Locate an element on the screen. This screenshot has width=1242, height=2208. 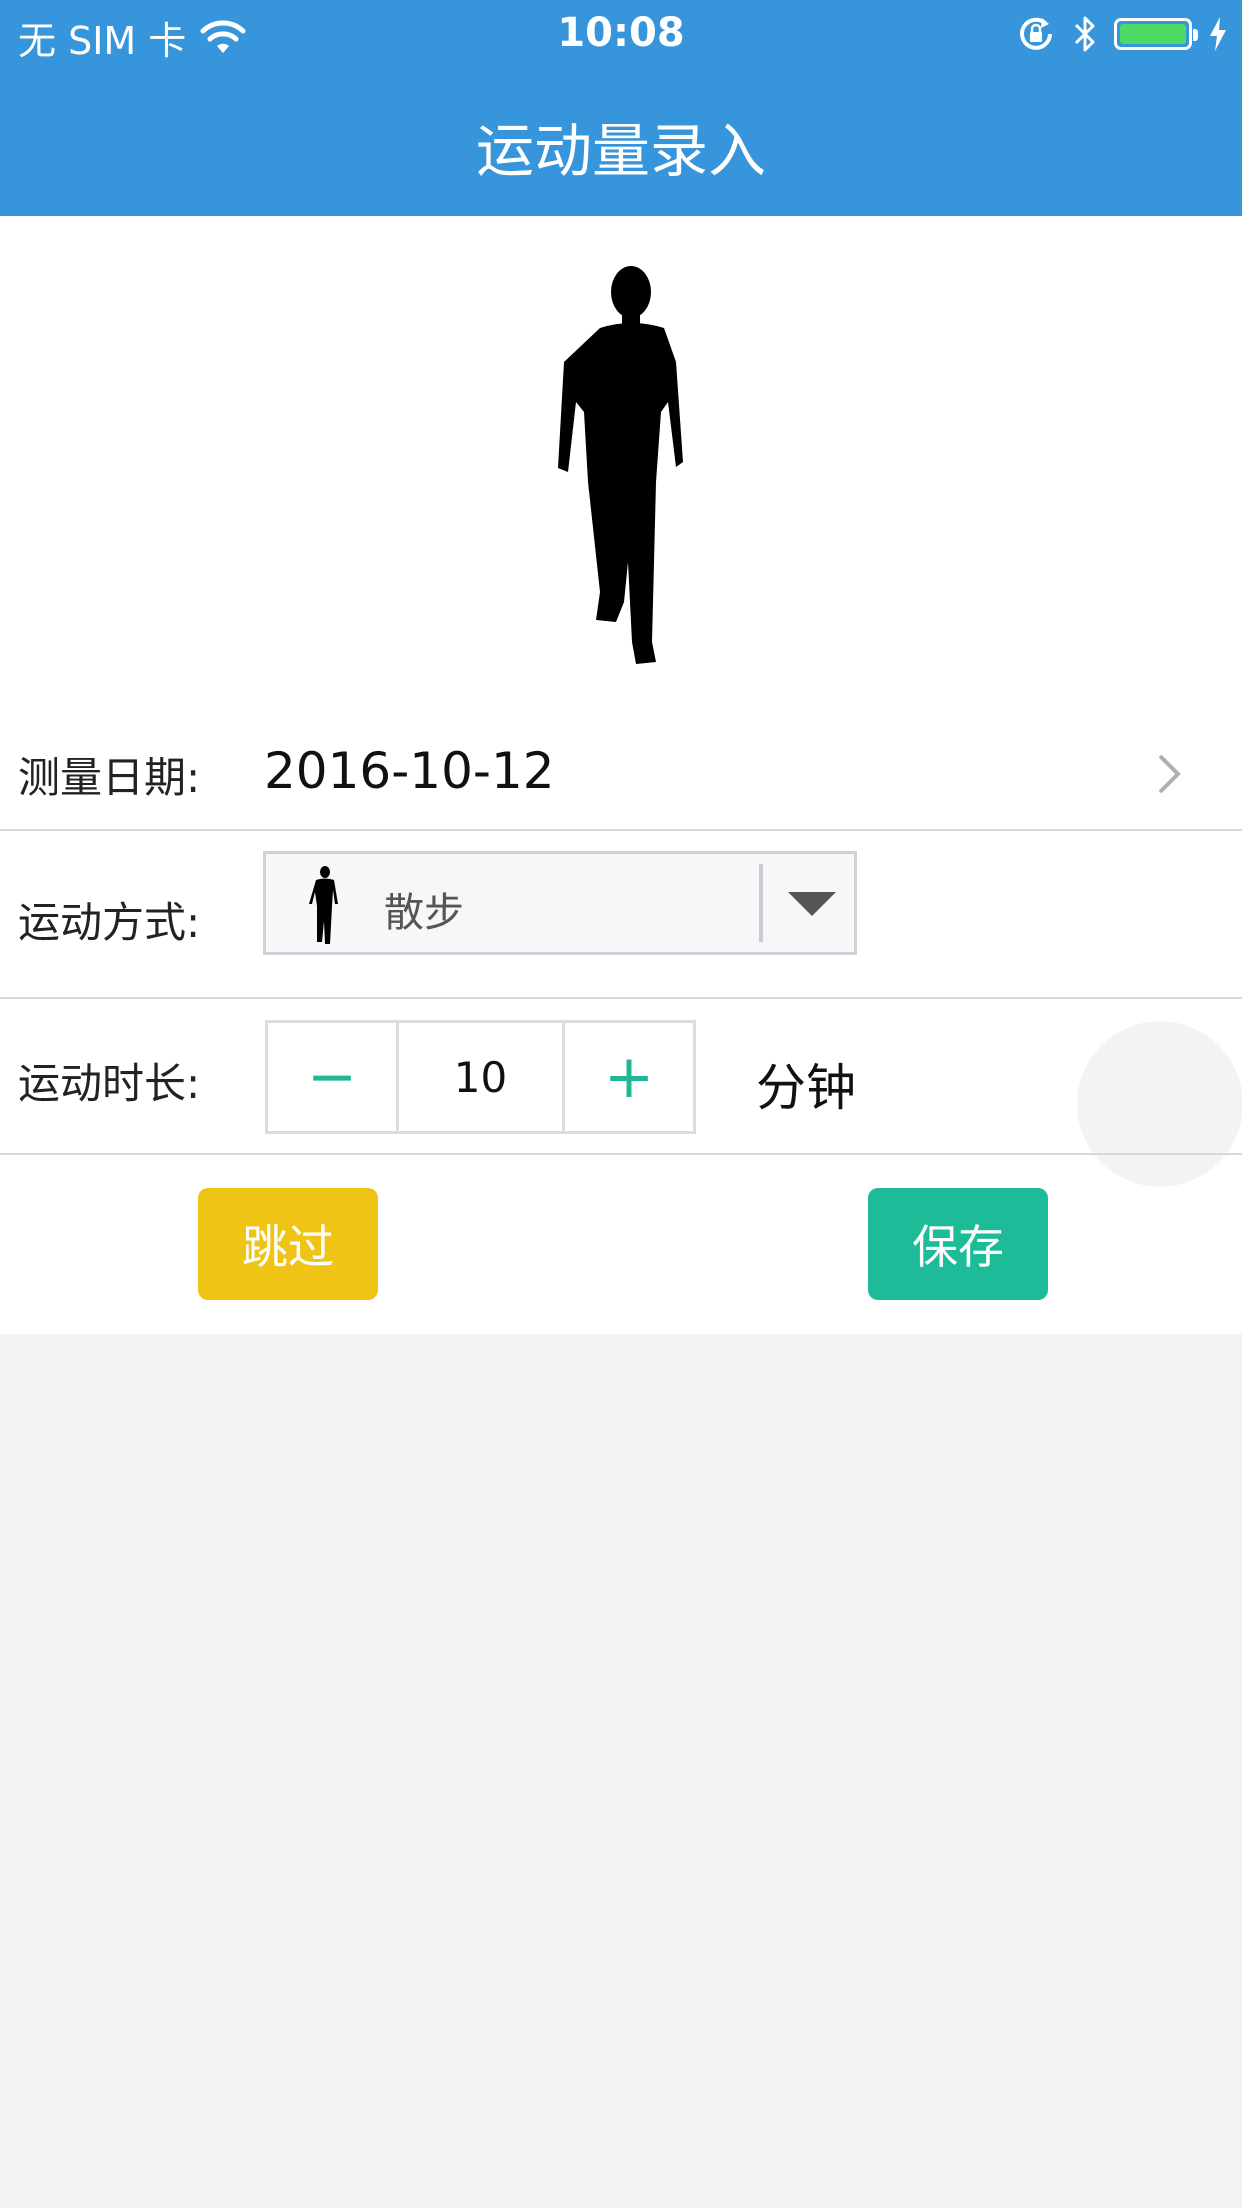
date-value: 2016-10-12 is located at coordinates (409, 771).